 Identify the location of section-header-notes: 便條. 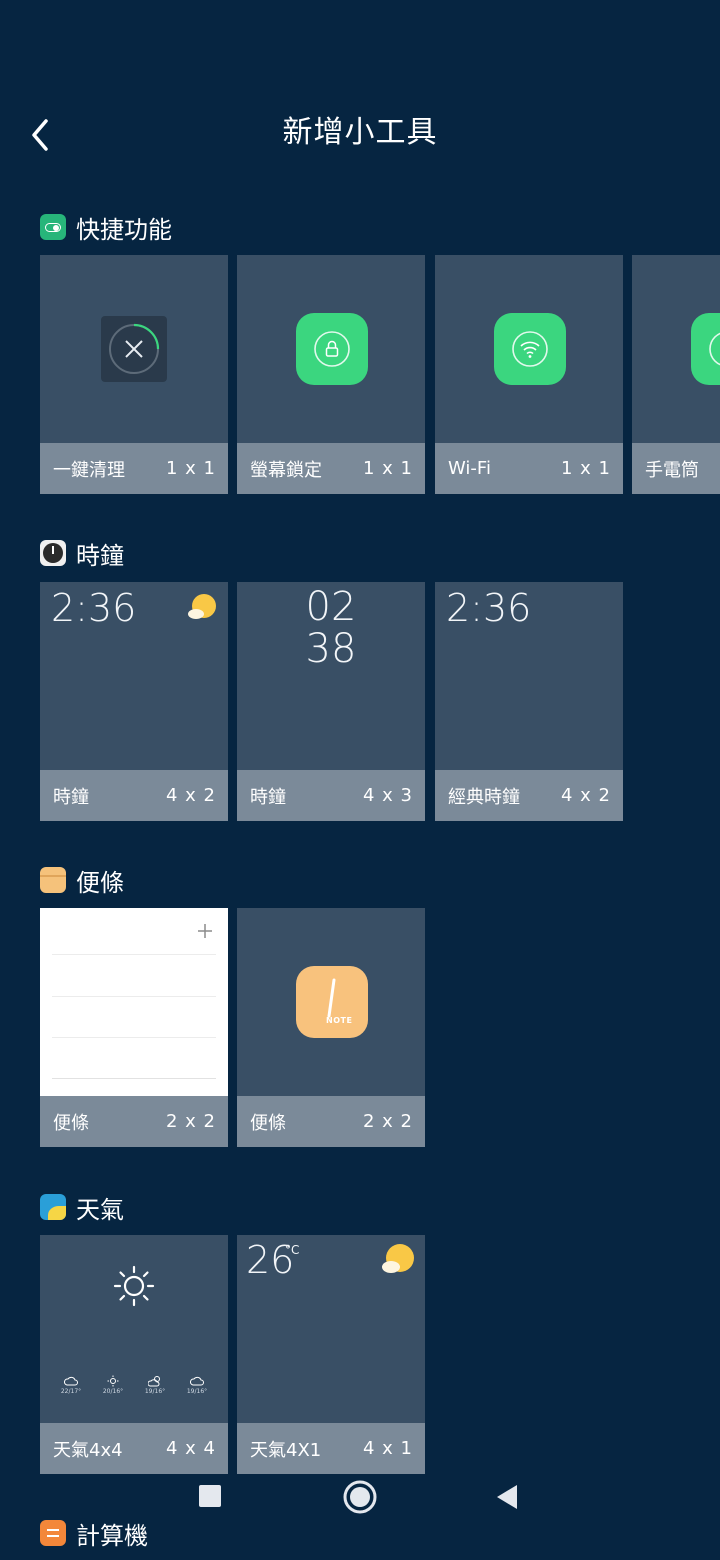
(82, 880).